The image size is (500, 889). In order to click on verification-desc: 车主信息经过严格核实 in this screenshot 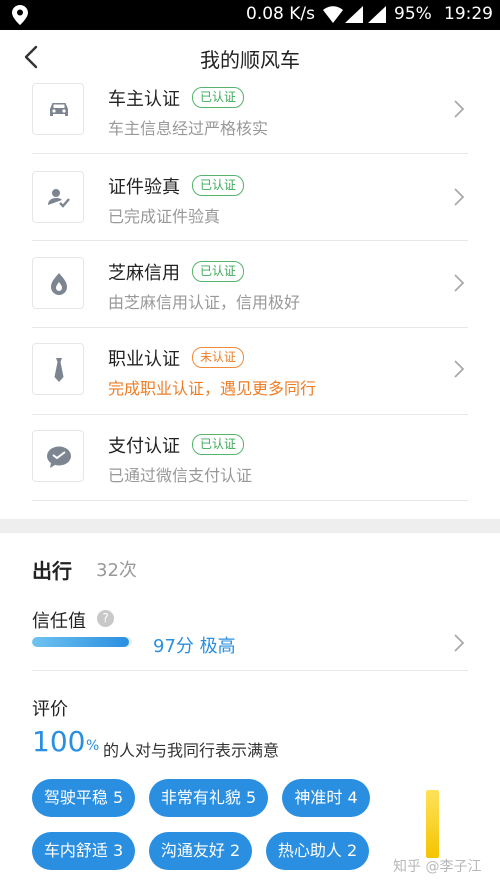, I will do `click(188, 128)`.